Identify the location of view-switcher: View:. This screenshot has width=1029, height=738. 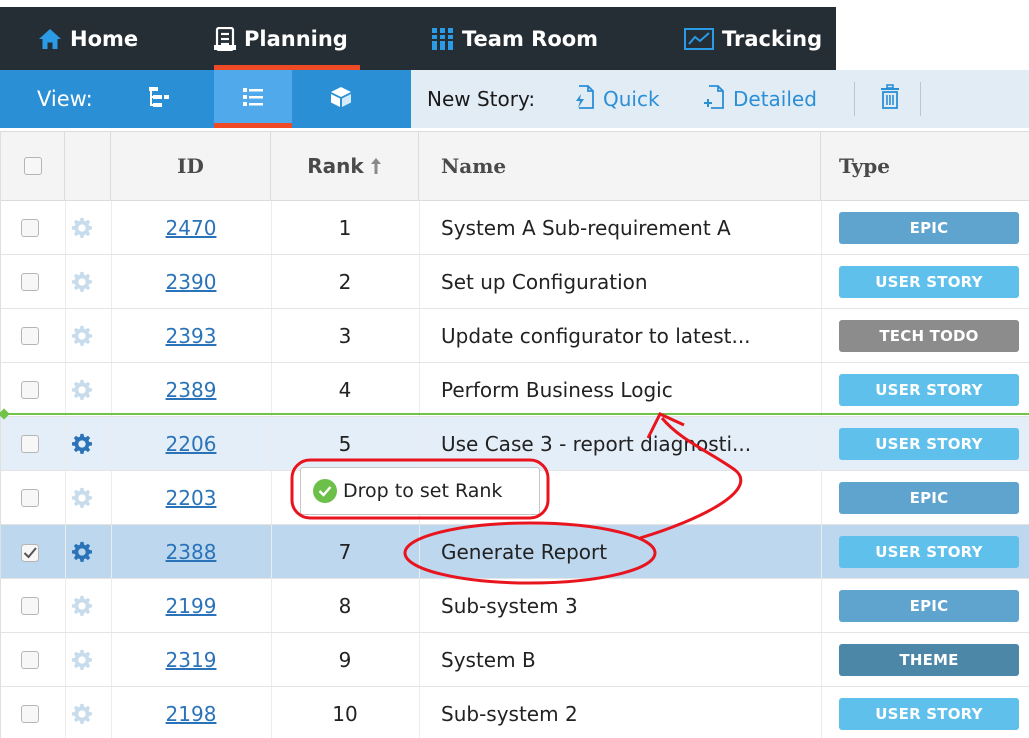
(205, 99).